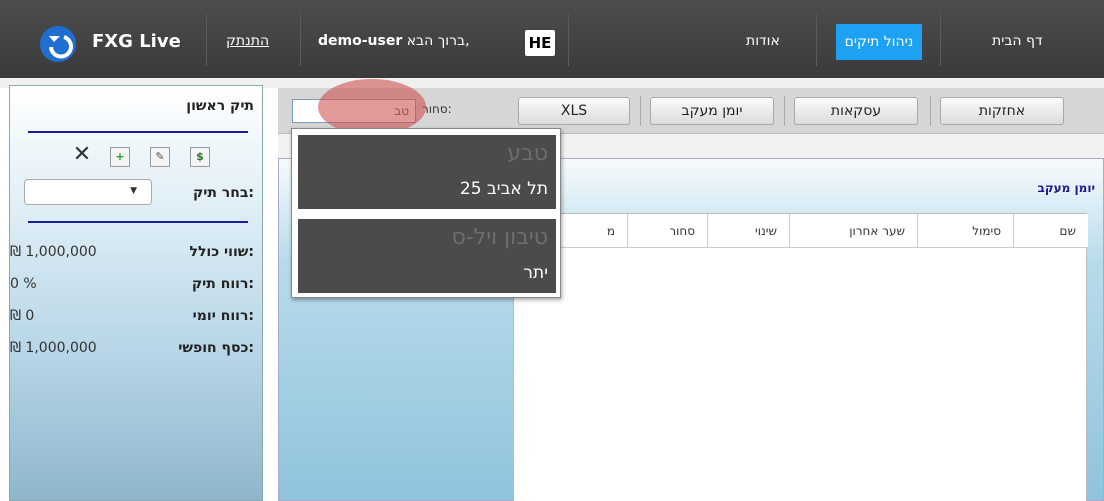 This screenshot has width=1104, height=501. What do you see at coordinates (879, 42) in the screenshot?
I see `nav-portfolio-management-tab: ניהול תיקים` at bounding box center [879, 42].